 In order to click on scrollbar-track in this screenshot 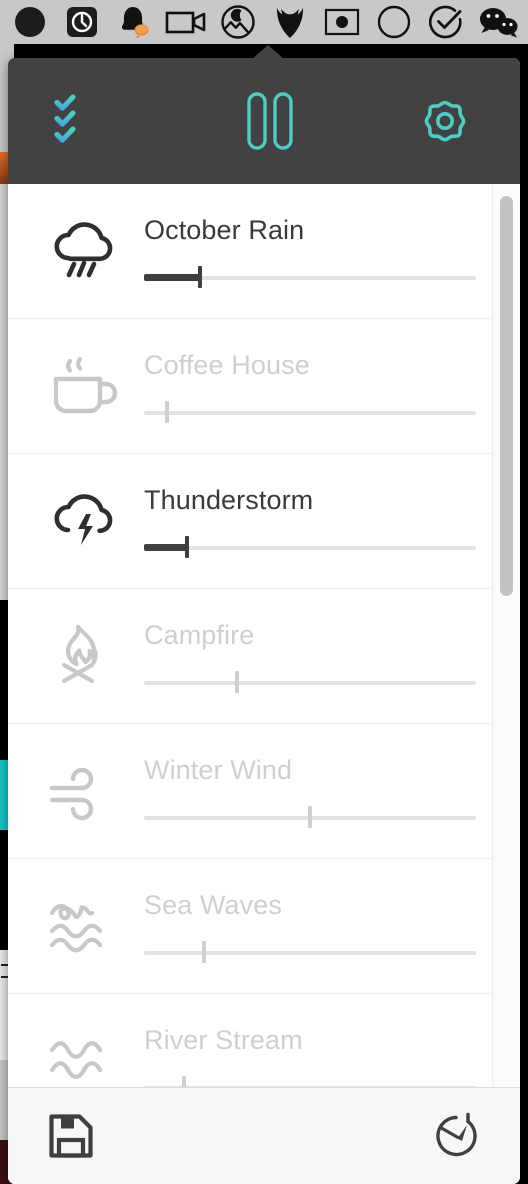, I will do `click(506, 635)`.